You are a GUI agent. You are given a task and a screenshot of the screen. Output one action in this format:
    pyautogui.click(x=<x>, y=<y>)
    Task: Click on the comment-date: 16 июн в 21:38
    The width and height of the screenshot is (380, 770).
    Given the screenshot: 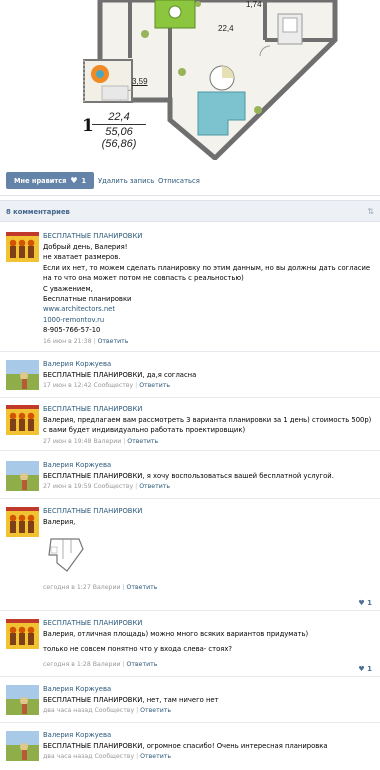 What is the action you would take?
    pyautogui.click(x=67, y=341)
    